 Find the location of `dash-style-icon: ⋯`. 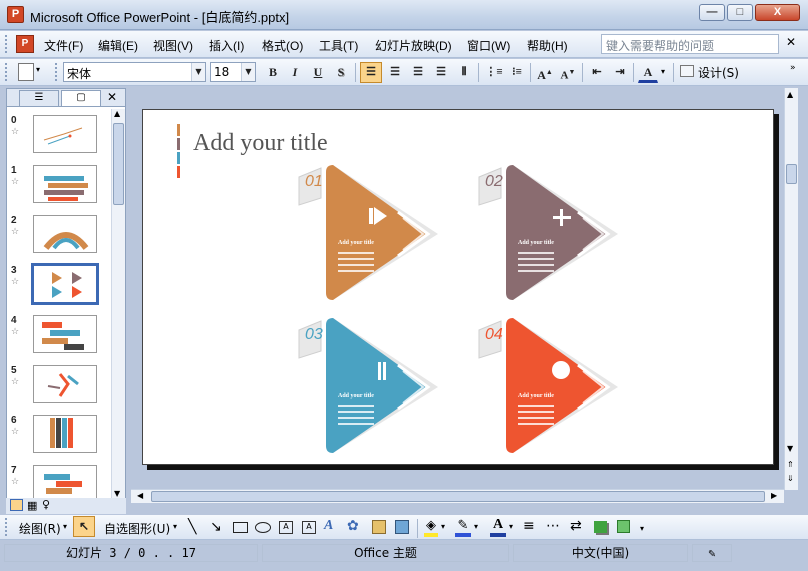

dash-style-icon: ⋯ is located at coordinates (553, 526).